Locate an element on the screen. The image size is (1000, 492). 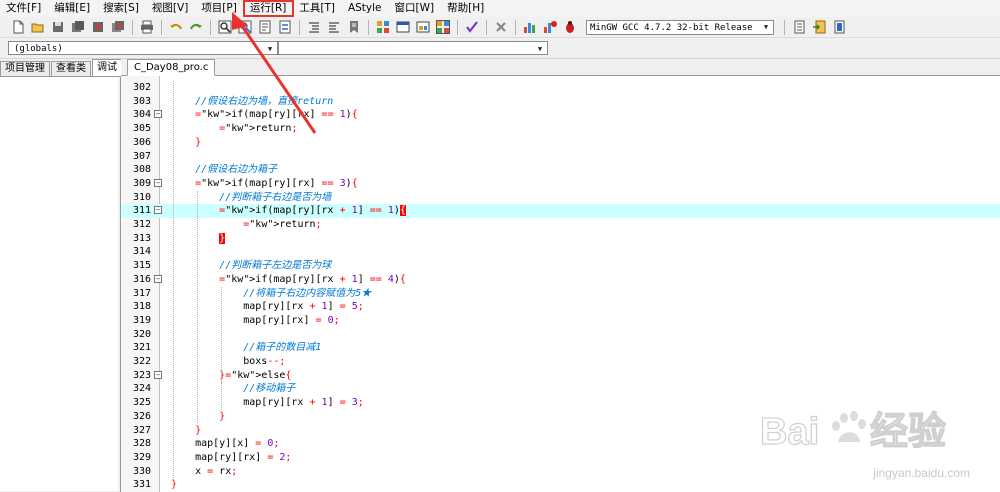
code-line: 314 is located at coordinates (560, 252).